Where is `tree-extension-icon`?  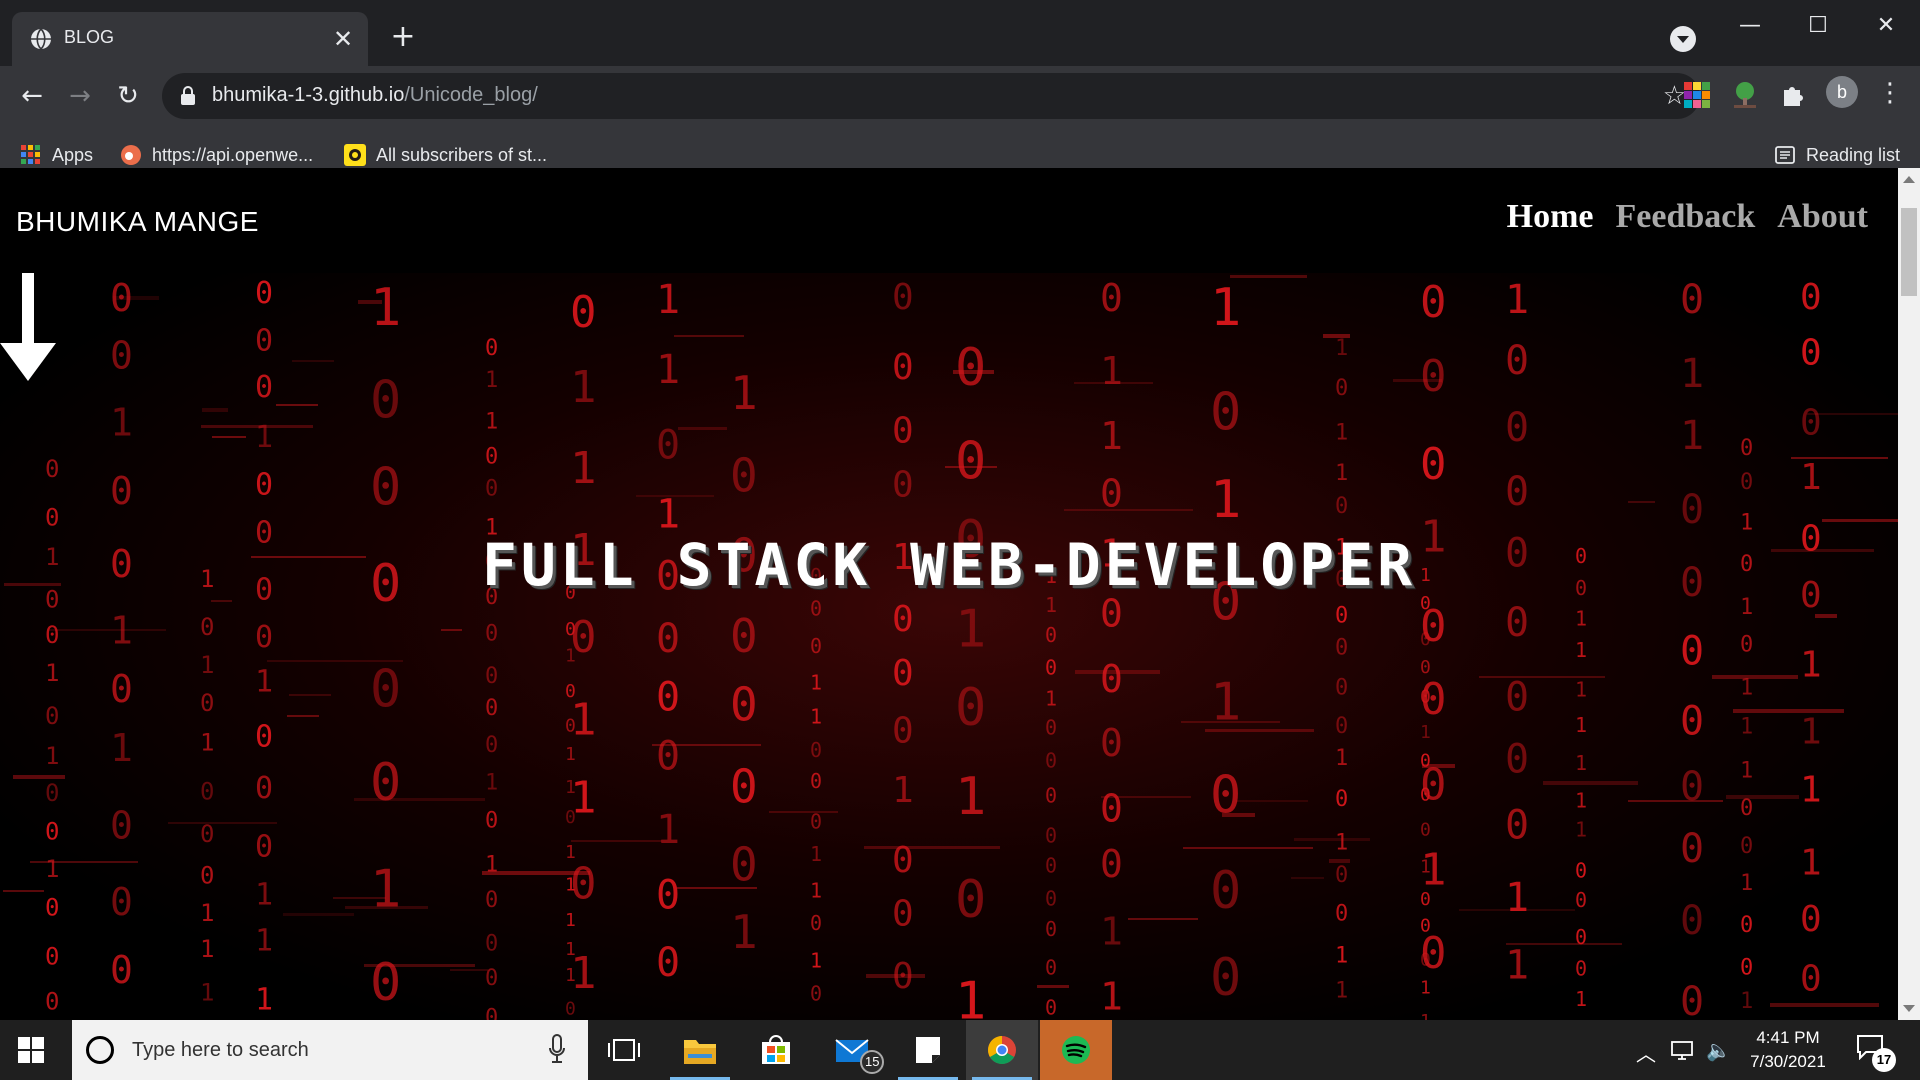 tree-extension-icon is located at coordinates (1745, 95).